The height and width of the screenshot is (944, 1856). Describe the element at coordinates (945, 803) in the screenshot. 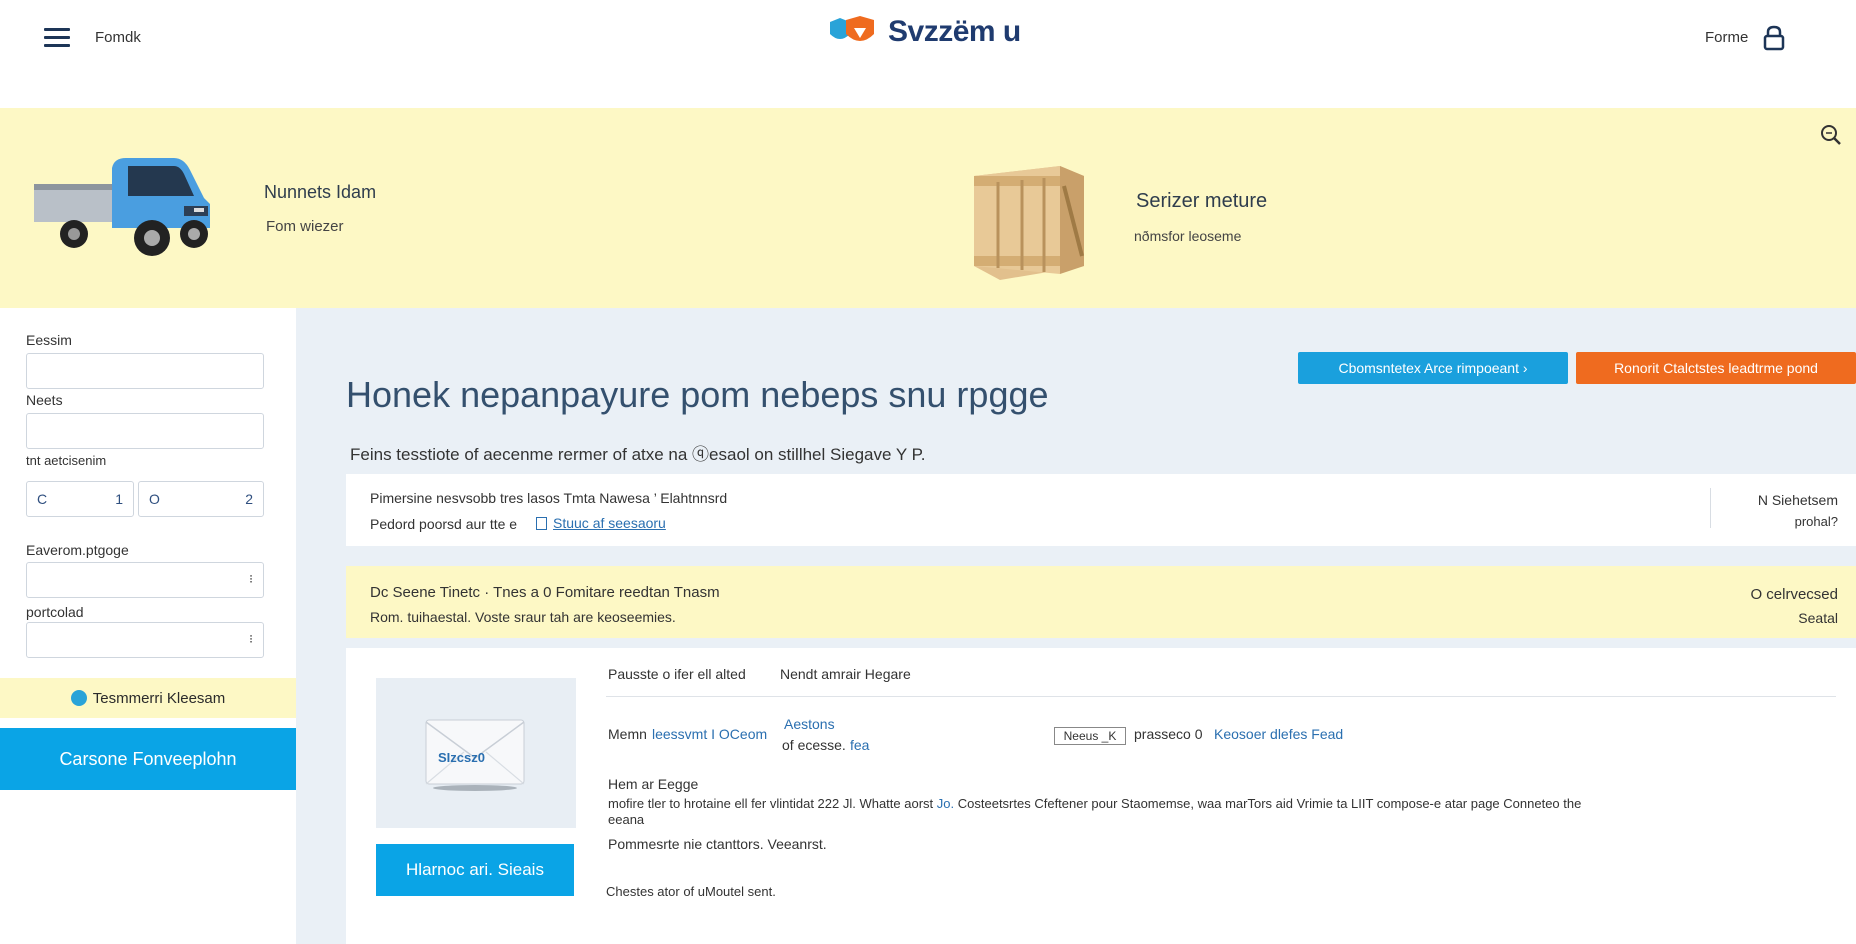

I see `detail-paragraph-link: Jo.` at that location.